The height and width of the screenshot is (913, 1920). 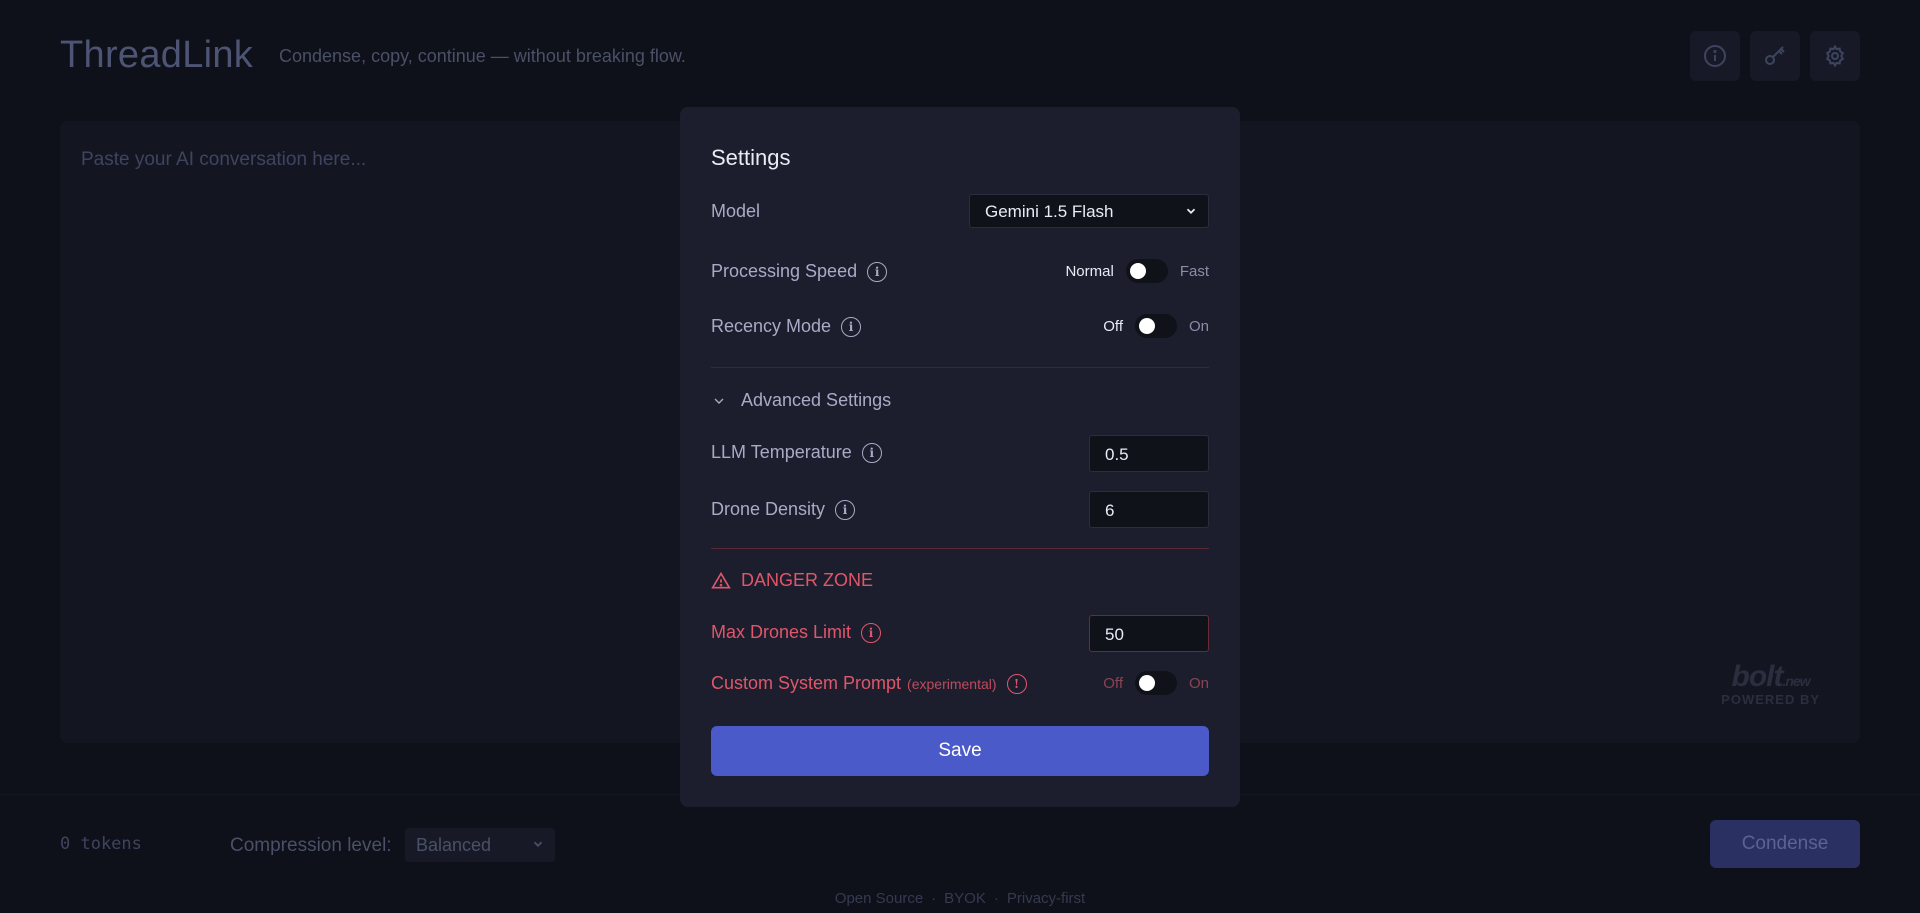 What do you see at coordinates (768, 509) in the screenshot?
I see `drone-density-label: Drone Density` at bounding box center [768, 509].